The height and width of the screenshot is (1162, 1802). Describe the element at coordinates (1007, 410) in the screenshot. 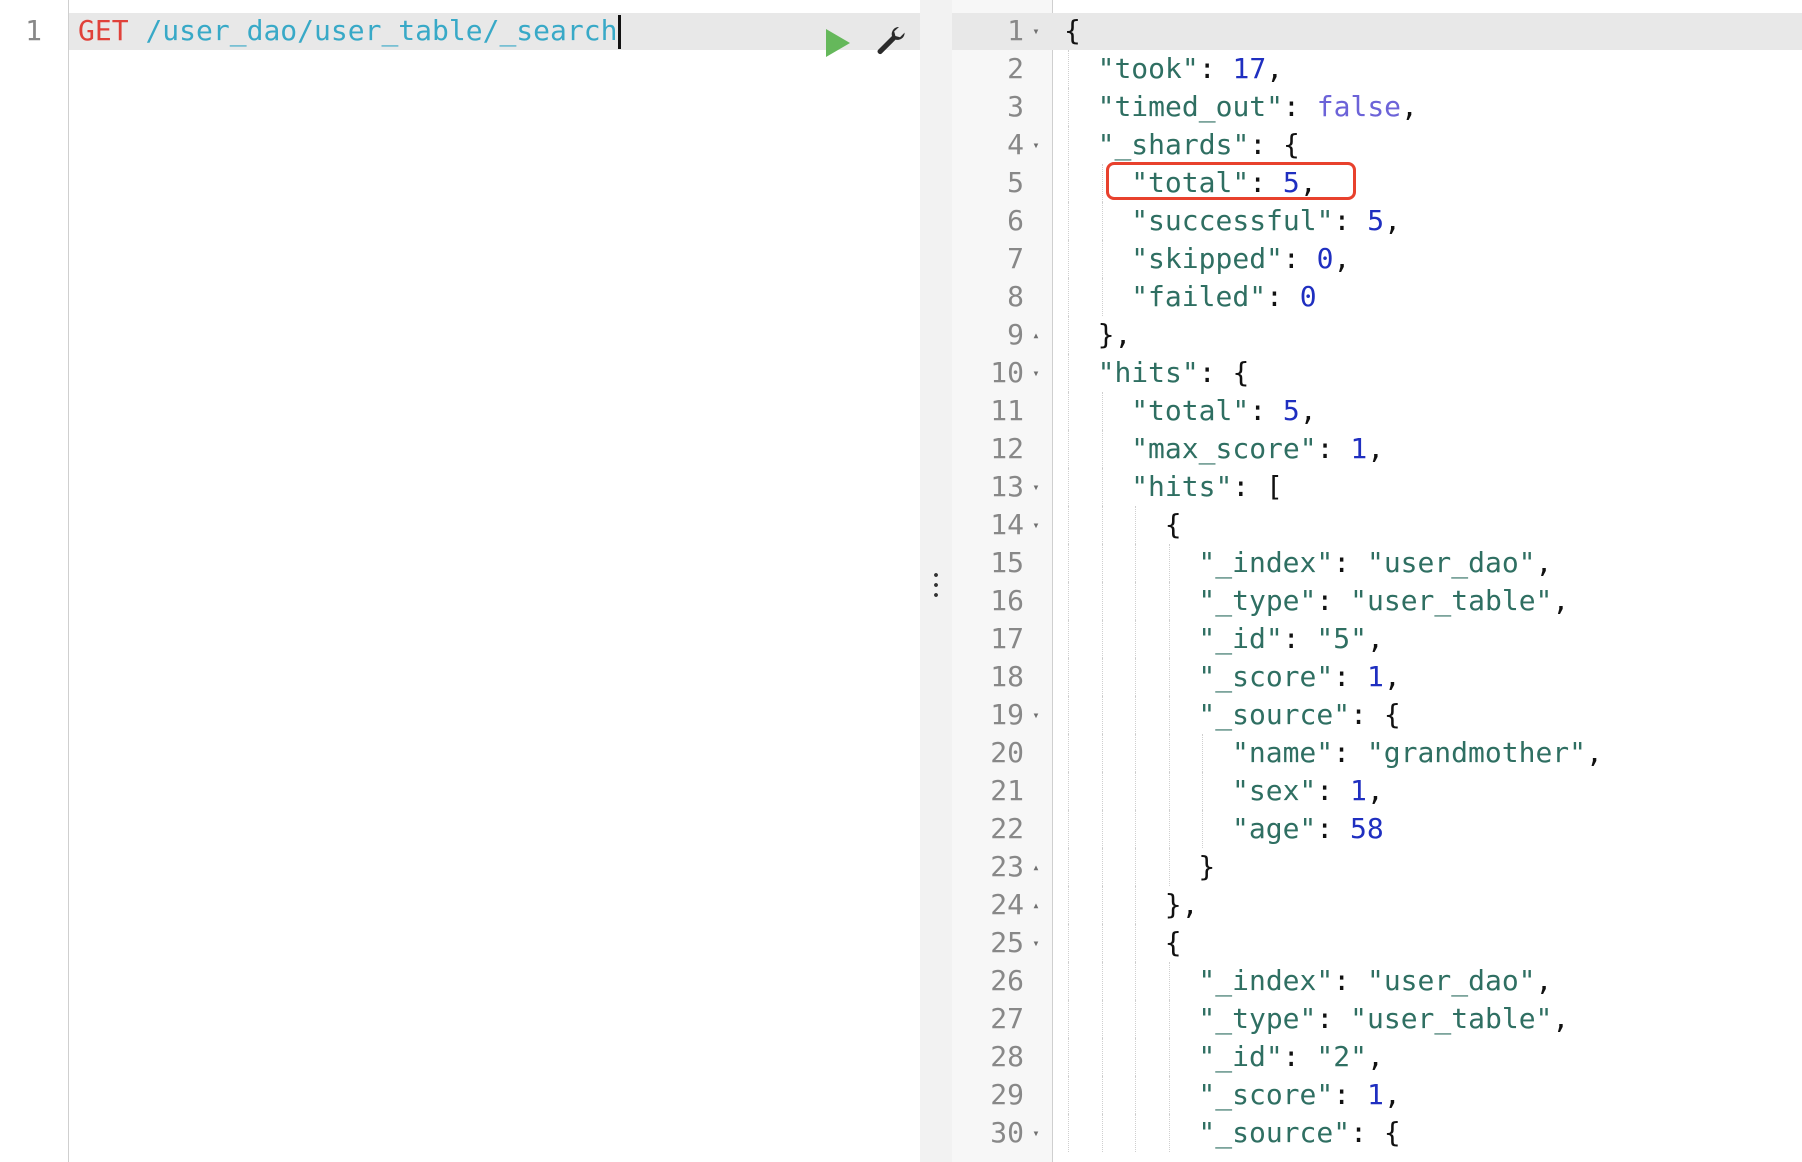

I see `line-number: 11` at that location.